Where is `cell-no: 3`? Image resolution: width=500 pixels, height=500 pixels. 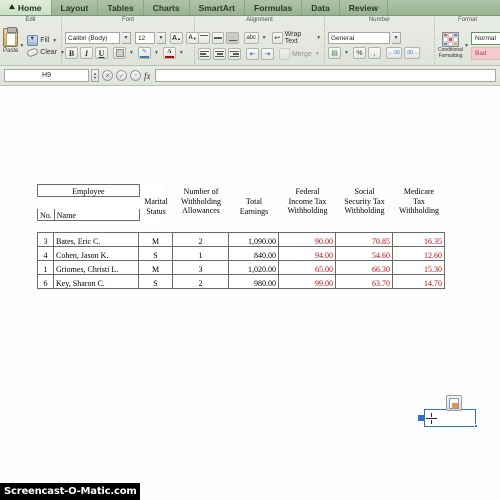 cell-no: 3 is located at coordinates (45, 239).